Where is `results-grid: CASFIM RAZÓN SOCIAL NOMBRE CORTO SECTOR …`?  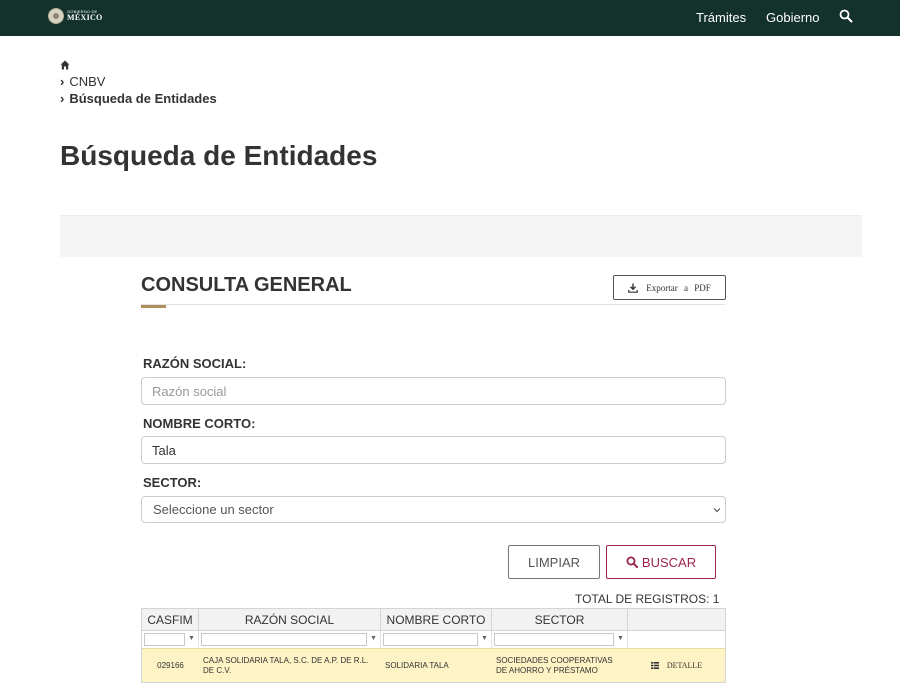
results-grid: CASFIM RAZÓN SOCIAL NOMBRE CORTO SECTOR … is located at coordinates (433, 645).